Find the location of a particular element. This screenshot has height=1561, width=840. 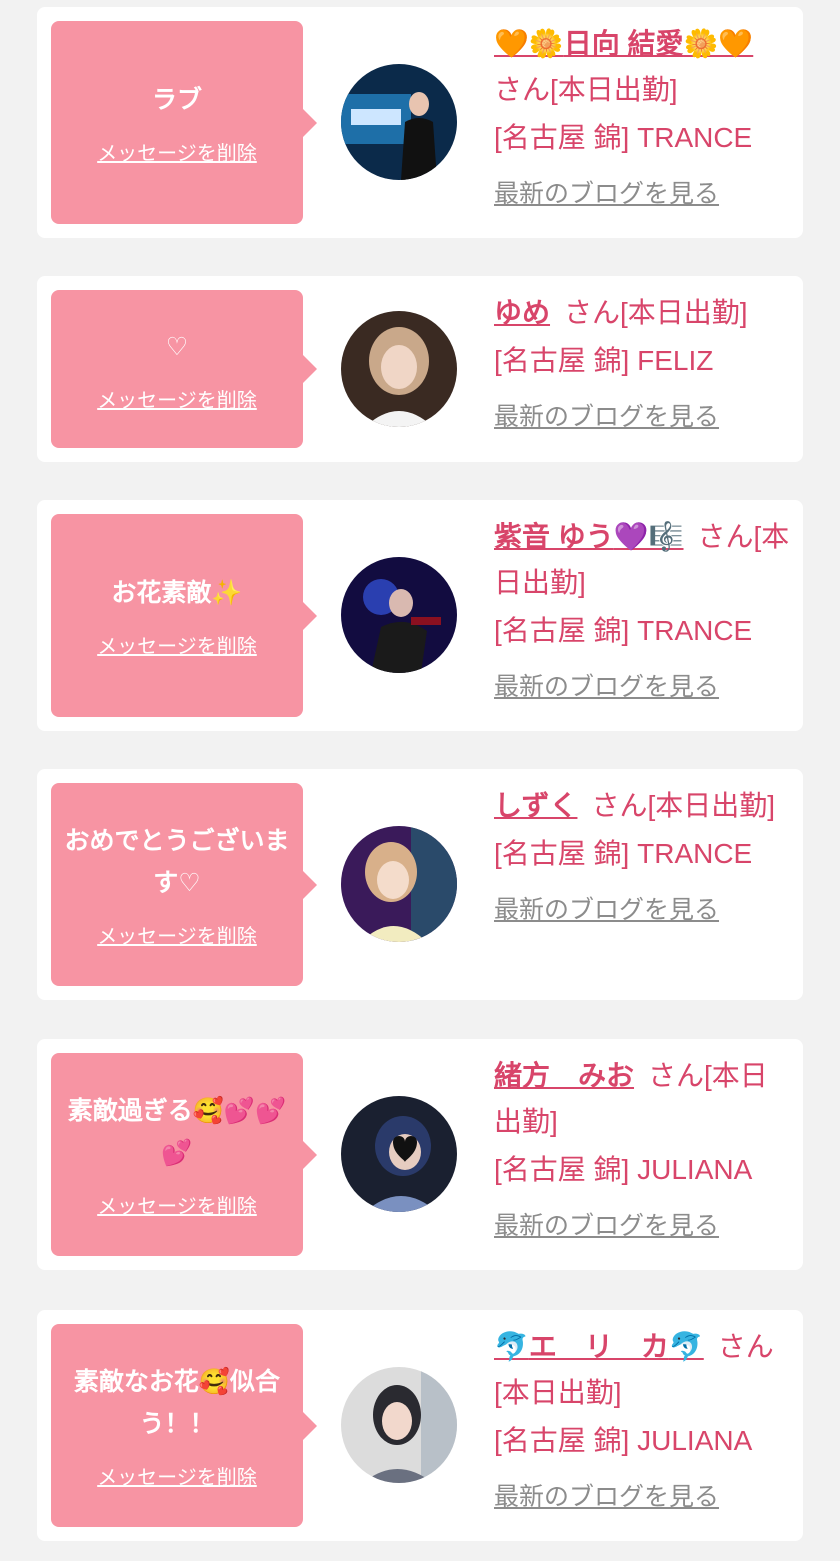

cast-name-link: しずく is located at coordinates (535, 805).